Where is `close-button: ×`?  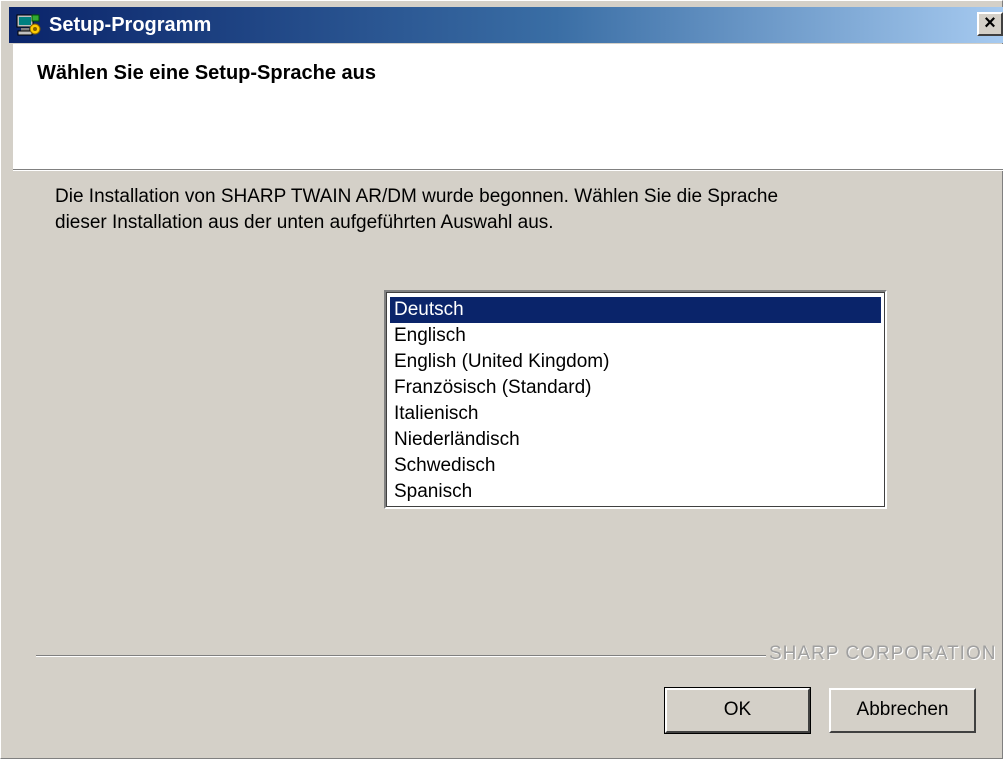 close-button: × is located at coordinates (990, 24).